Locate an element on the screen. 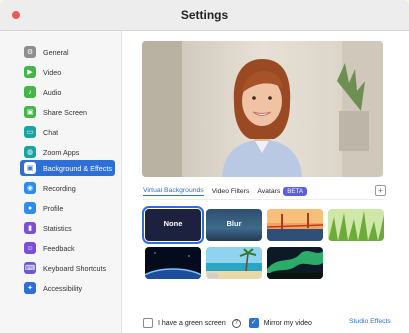 The image size is (409, 333). gear-icon: ⚙ is located at coordinates (30, 52).